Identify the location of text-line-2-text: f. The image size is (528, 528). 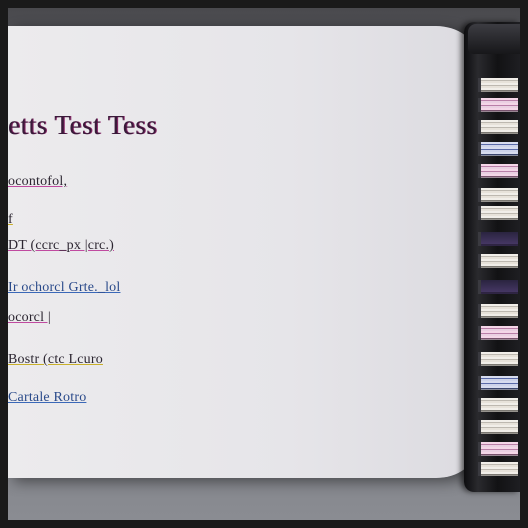
(10, 219).